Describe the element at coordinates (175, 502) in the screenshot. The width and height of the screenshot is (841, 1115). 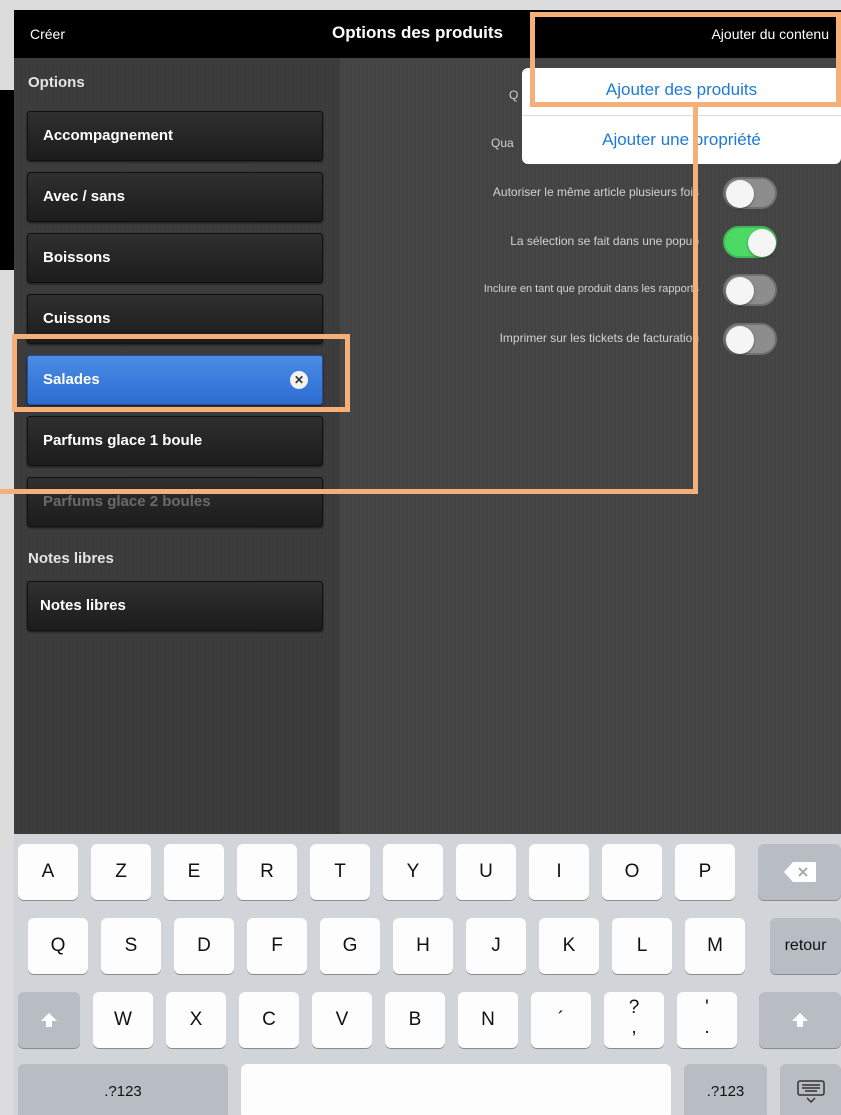
I see `option-item-parfums-2: Parfums glace 2 boules` at that location.